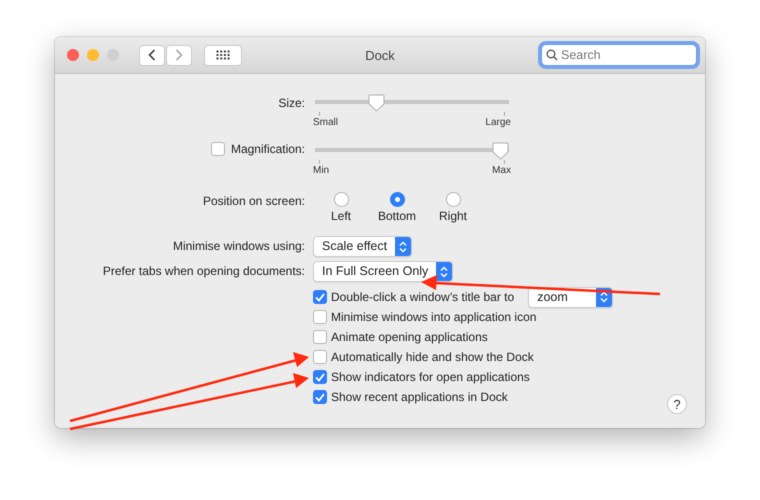 This screenshot has width=760, height=500. I want to click on checkbox-label: Show recent applications in Dock, so click(419, 397).